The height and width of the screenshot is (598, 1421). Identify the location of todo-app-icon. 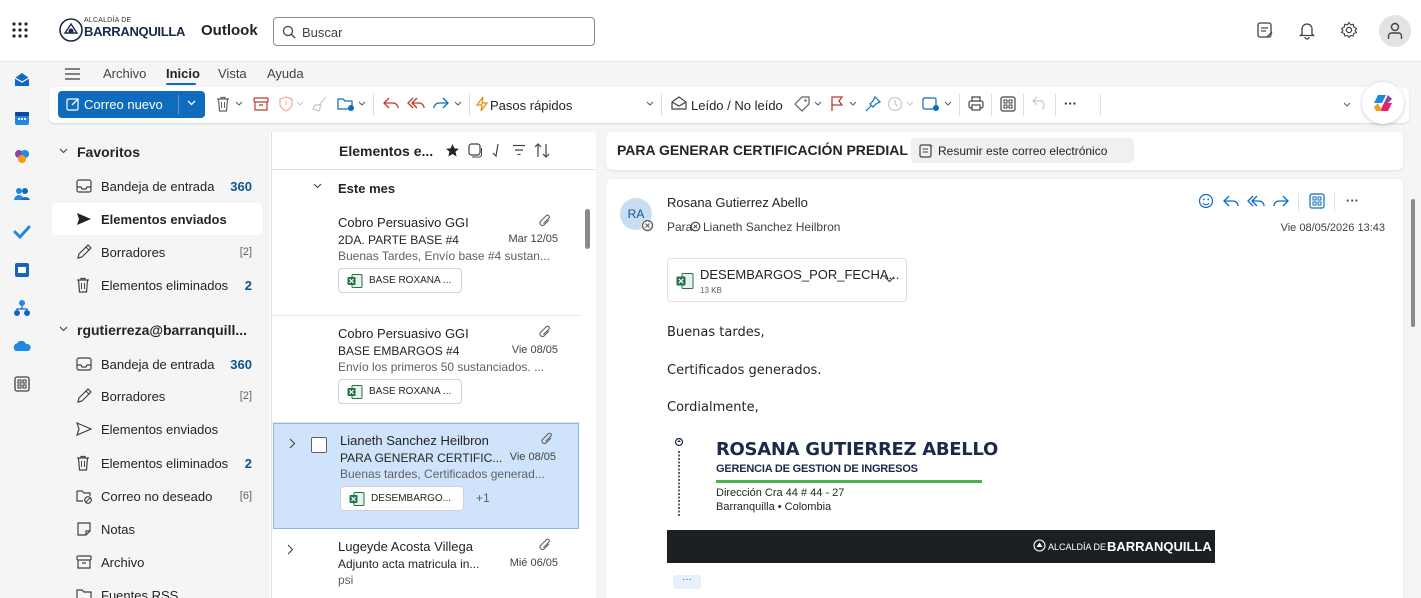
(22, 232).